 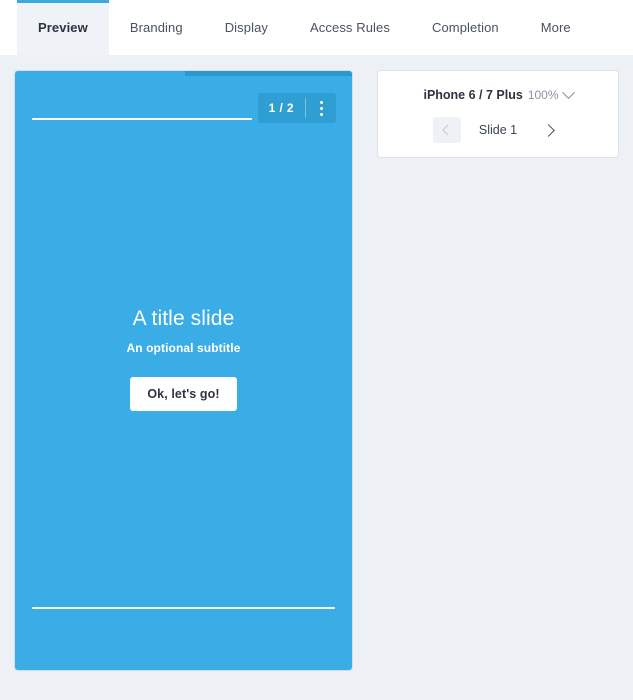 What do you see at coordinates (473, 95) in the screenshot?
I see `device-name: iPhone 6 / 7 Plus` at bounding box center [473, 95].